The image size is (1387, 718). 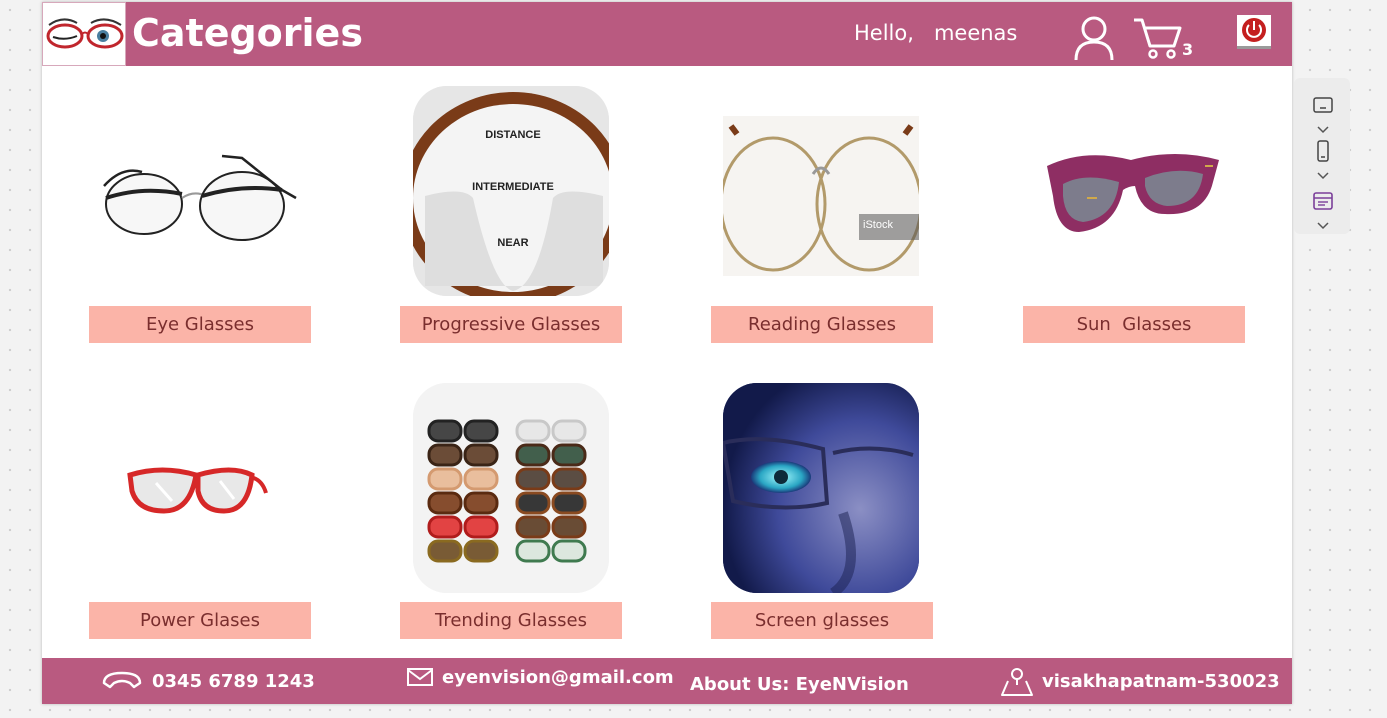 I want to click on username: meenas, so click(x=975, y=33).